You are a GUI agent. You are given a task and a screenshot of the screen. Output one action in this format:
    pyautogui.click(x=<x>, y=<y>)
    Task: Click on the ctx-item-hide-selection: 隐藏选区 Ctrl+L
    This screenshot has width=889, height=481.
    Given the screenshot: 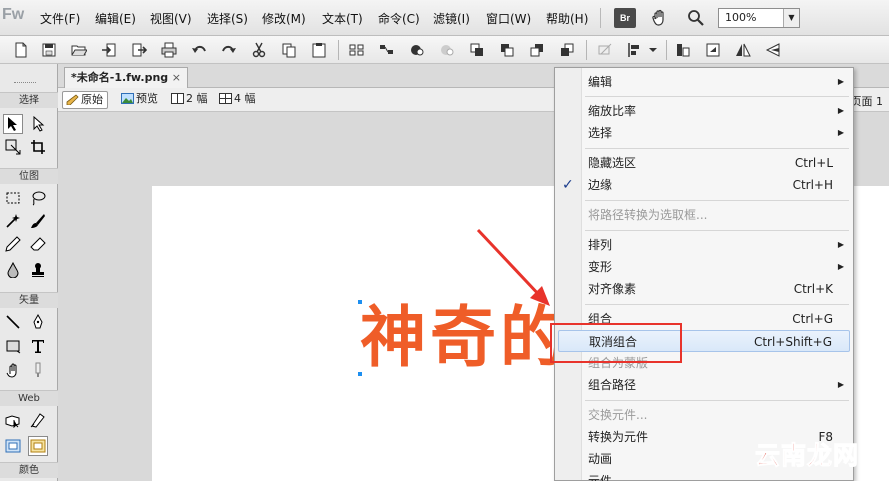 What is the action you would take?
    pyautogui.click(x=704, y=163)
    